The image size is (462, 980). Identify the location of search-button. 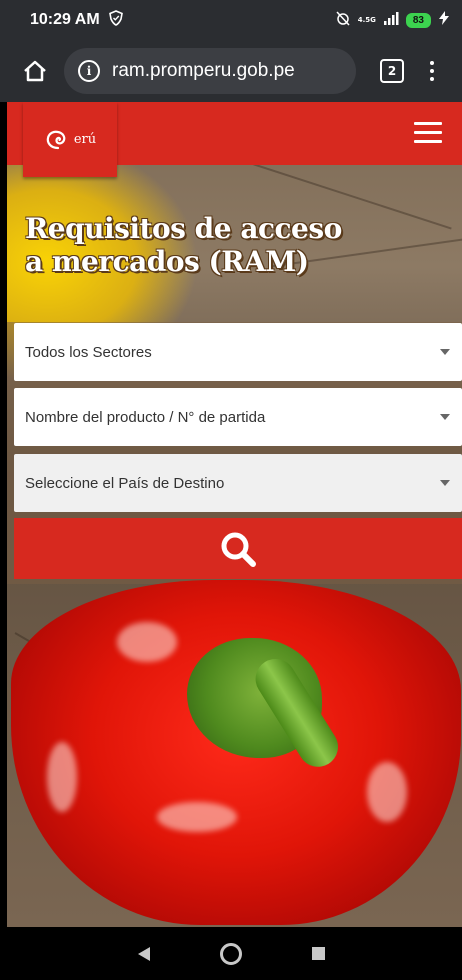
(238, 548).